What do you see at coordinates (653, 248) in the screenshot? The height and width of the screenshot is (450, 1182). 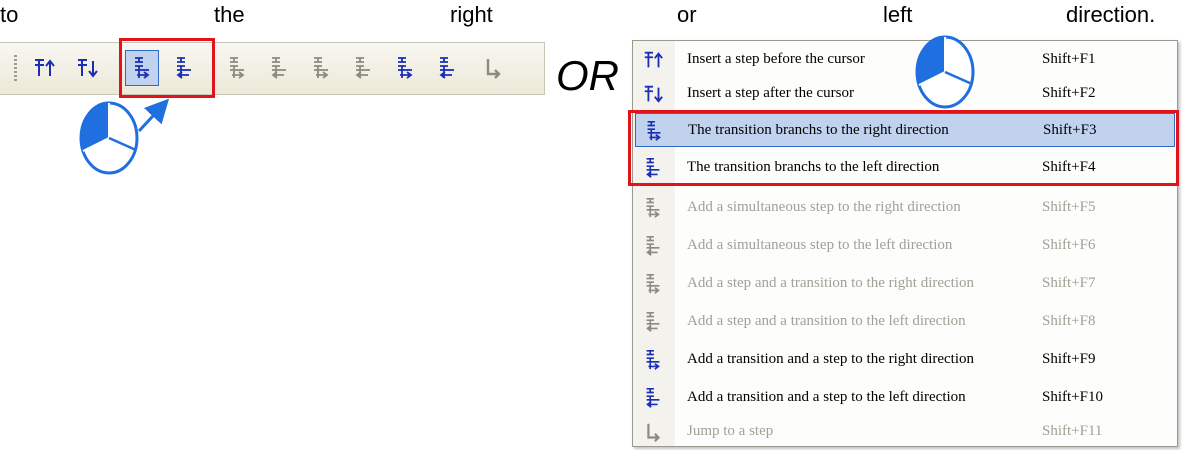 I see `simultaneous-step-left-icon` at bounding box center [653, 248].